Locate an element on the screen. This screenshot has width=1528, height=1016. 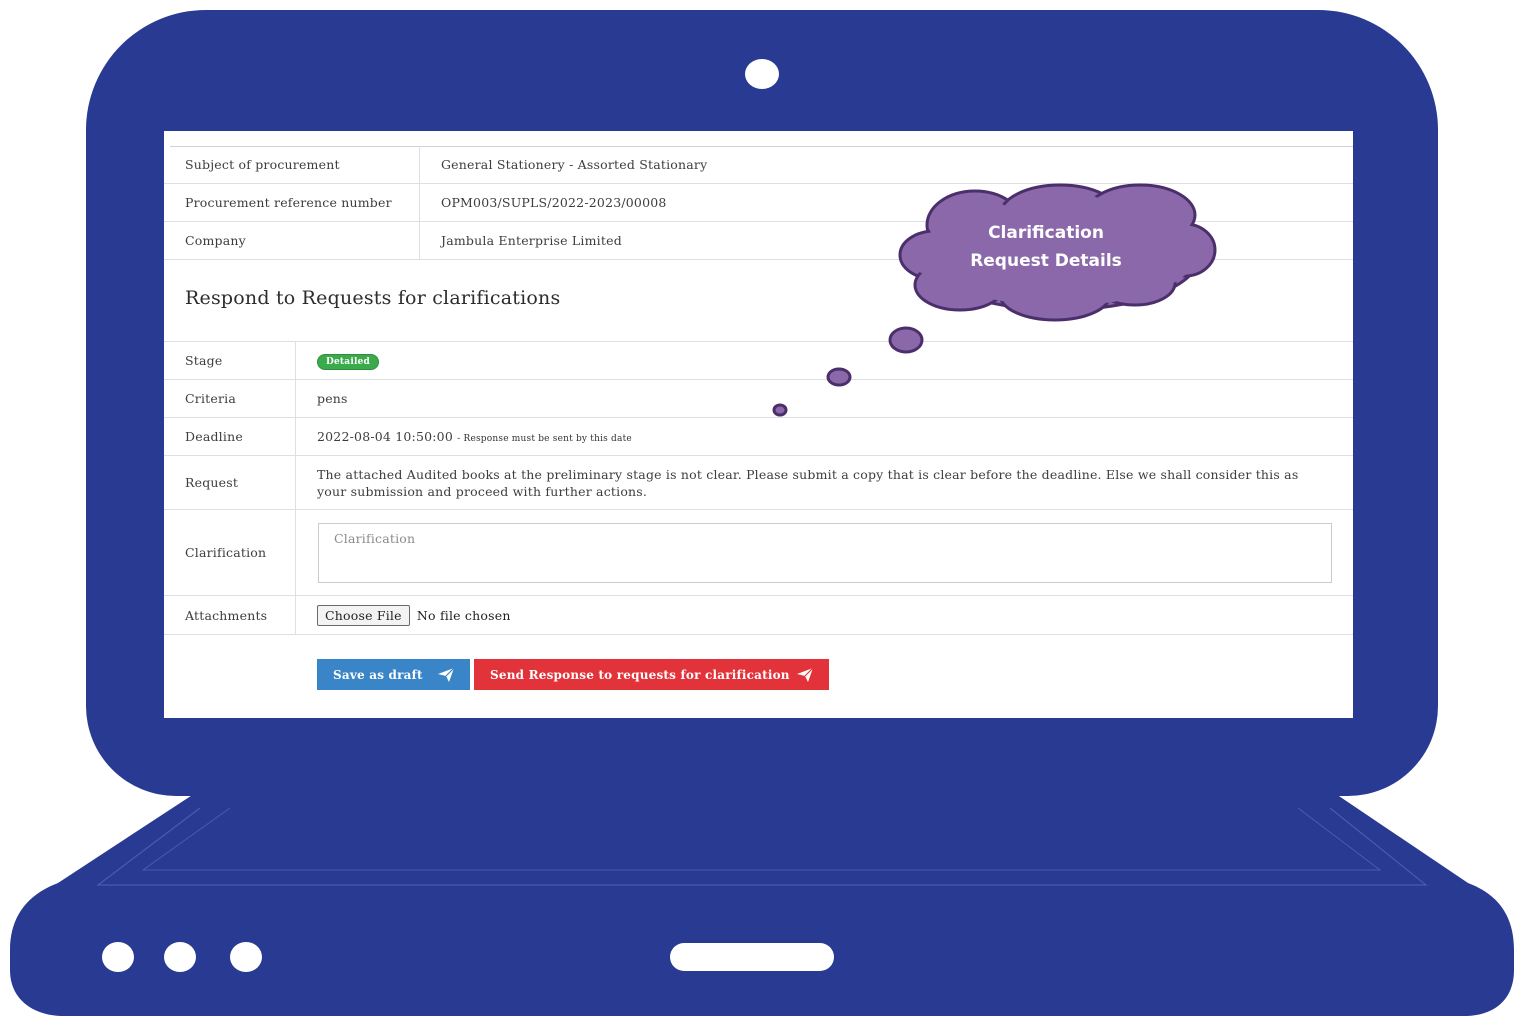
callout-line1: Clarification is located at coordinates (1046, 233).